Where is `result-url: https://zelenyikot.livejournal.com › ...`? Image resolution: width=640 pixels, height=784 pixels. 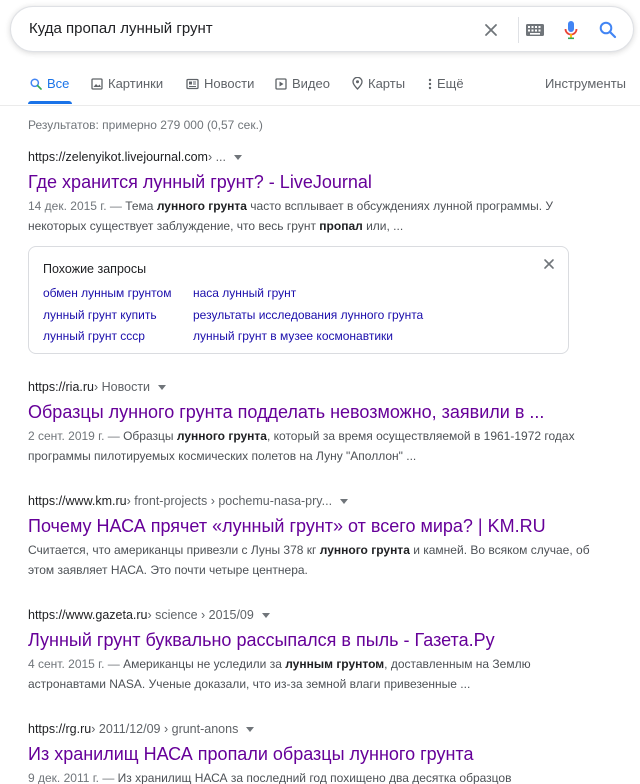 result-url: https://zelenyikot.livejournal.com › ... is located at coordinates (318, 157).